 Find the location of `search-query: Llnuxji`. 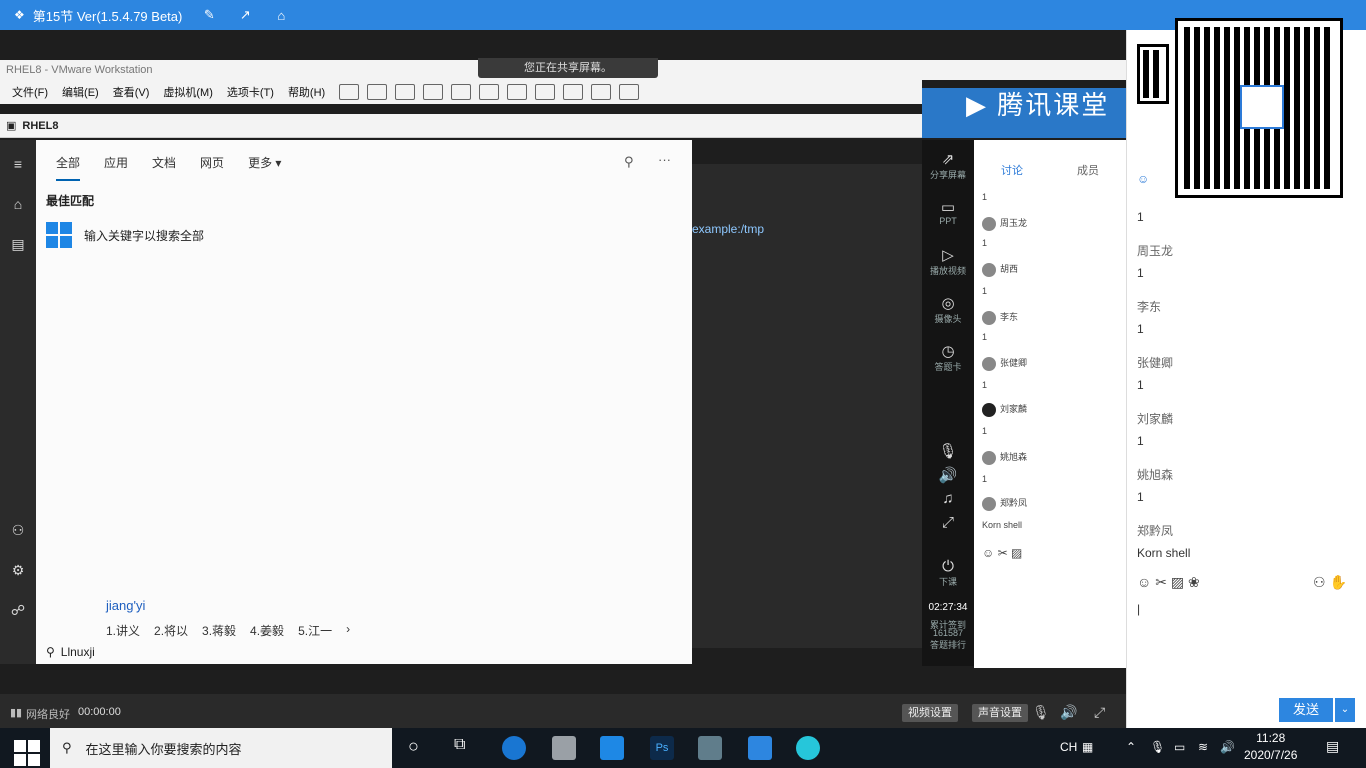

search-query: Llnuxji is located at coordinates (77, 652).